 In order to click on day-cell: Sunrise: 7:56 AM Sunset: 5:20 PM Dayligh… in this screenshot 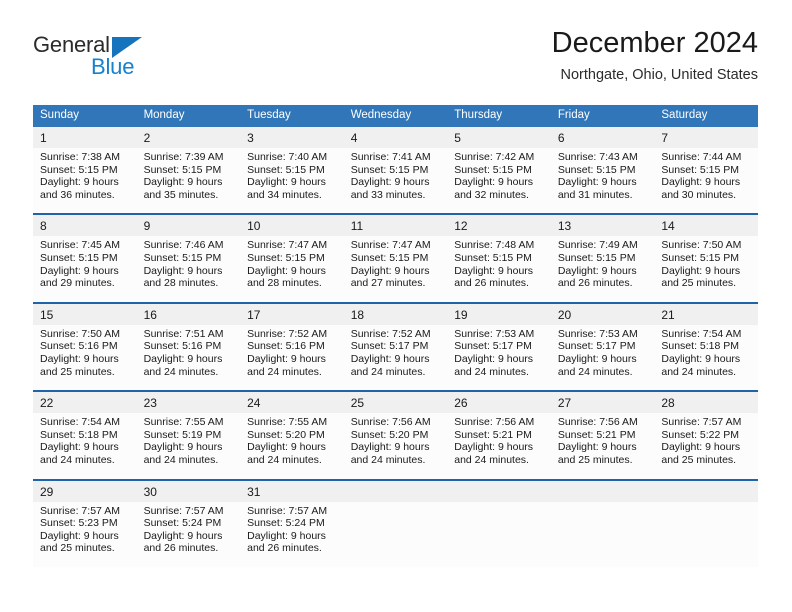, I will do `click(395, 446)`.